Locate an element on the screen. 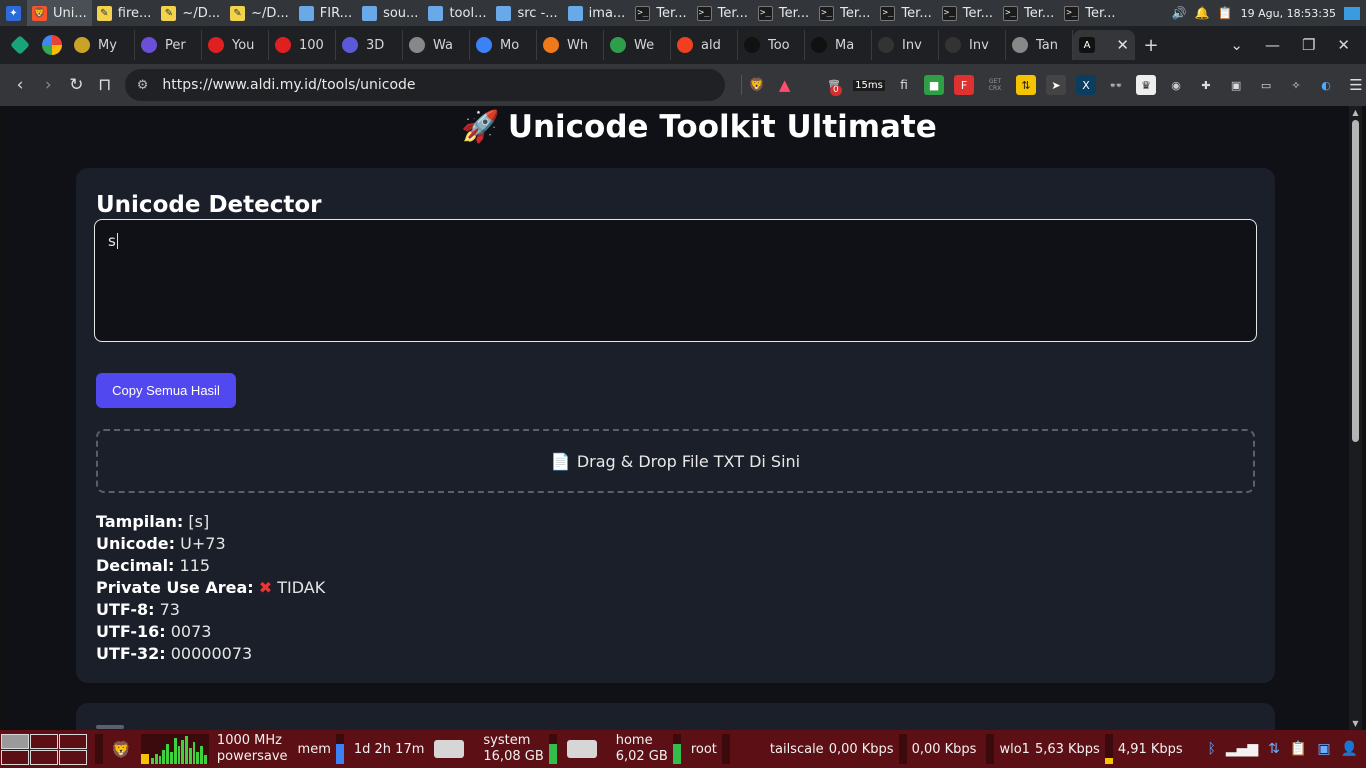 Image resolution: width=1366 pixels, height=768 pixels. app-launcher: ✦ is located at coordinates (13, 13).